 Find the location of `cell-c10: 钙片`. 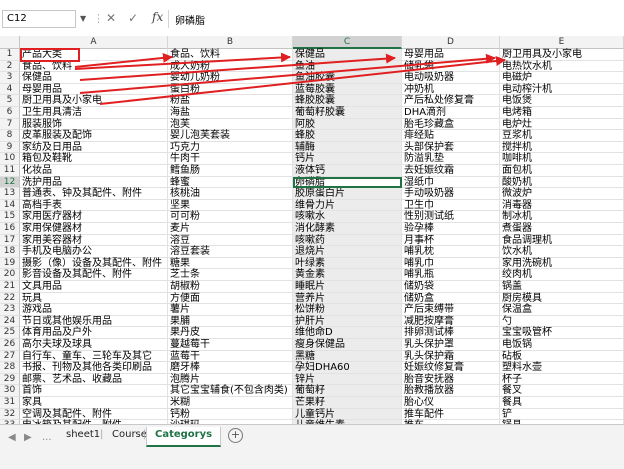

cell-c10: 钙片 is located at coordinates (347, 159).